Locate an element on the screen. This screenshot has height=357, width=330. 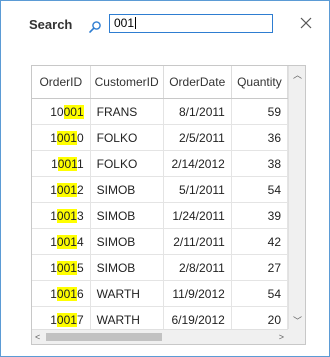
table-row: 10013 SIMOB 1/24/2011 39 is located at coordinates (160, 215).